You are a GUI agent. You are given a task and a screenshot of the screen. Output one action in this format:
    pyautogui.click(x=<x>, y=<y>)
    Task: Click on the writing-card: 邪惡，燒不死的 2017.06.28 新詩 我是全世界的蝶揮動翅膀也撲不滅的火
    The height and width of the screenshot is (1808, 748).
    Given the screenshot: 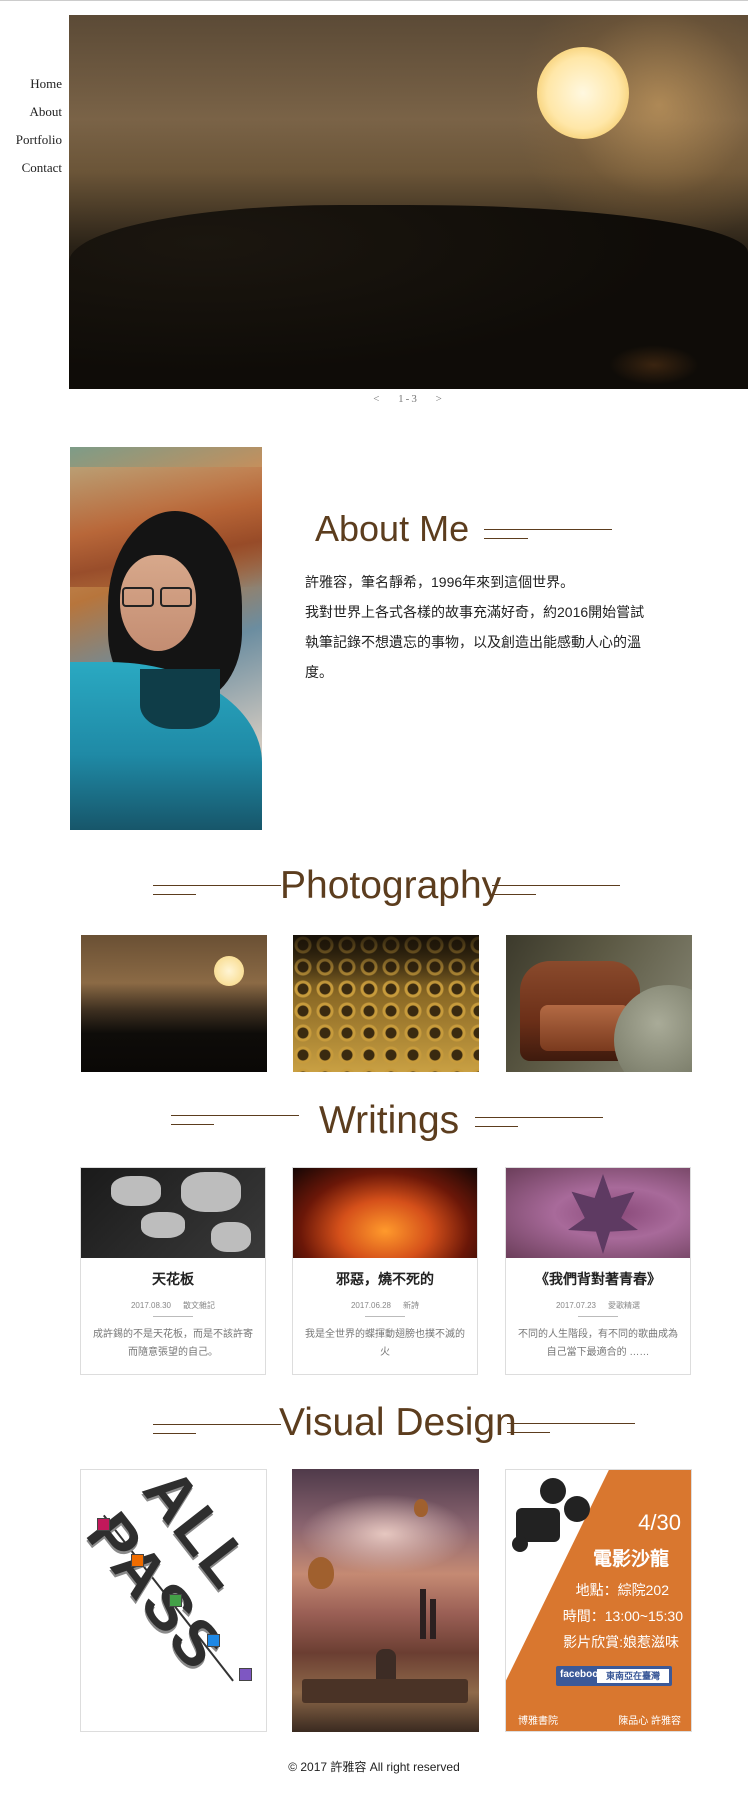 What is the action you would take?
    pyautogui.click(x=385, y=1271)
    